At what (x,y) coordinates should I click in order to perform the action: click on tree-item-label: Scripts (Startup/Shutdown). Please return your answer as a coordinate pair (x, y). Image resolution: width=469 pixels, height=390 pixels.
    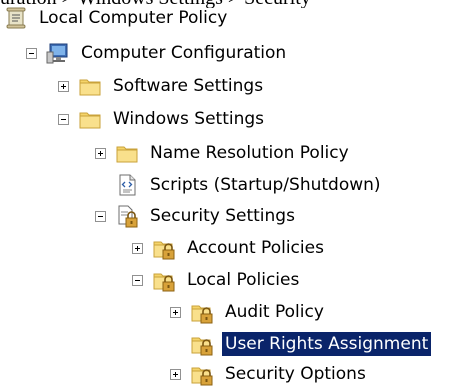
    Looking at the image, I should click on (265, 185).